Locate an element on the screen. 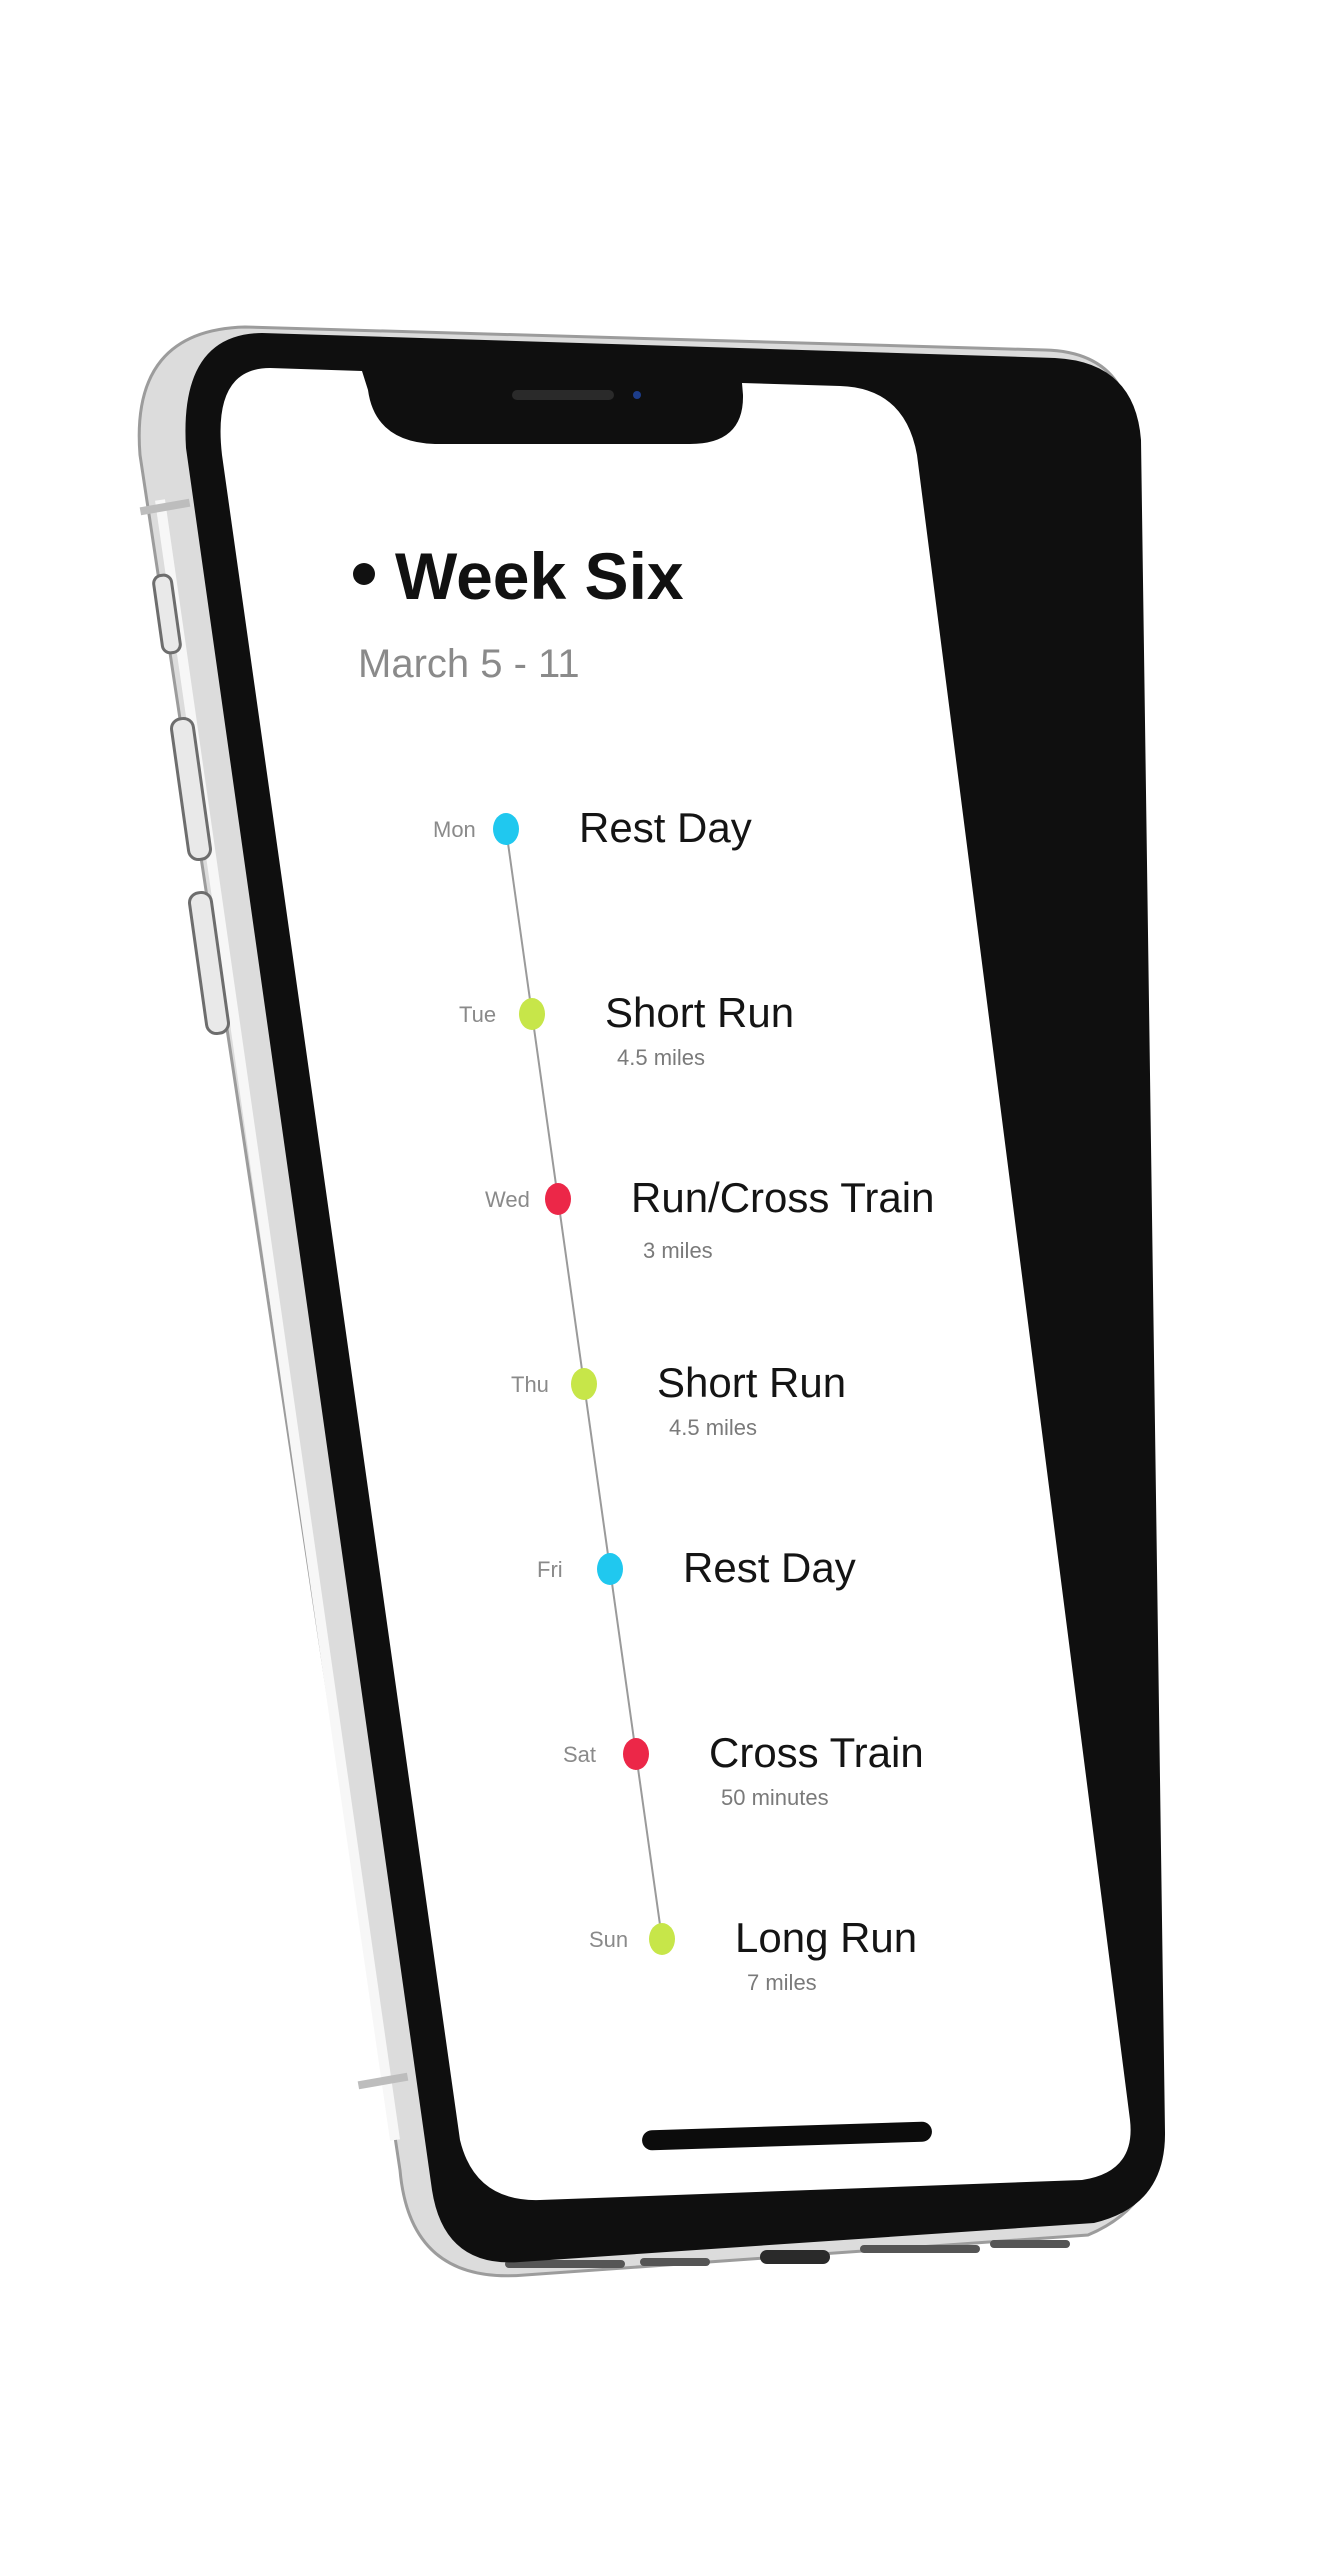 This screenshot has width=1326, height=2554. day-label: Sun is located at coordinates (608, 1939).